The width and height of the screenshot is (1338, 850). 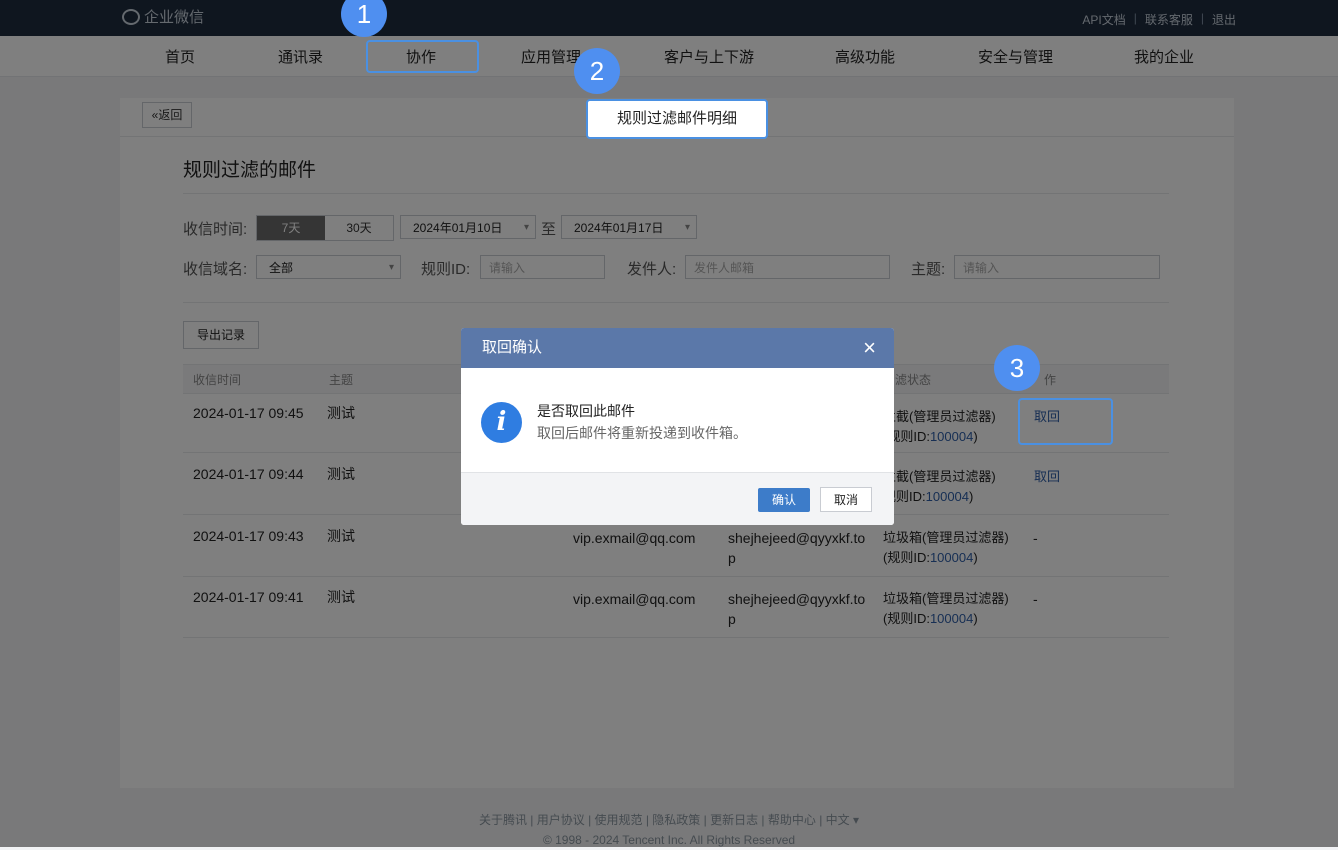 I want to click on highlight-retrieve, so click(x=1065, y=421).